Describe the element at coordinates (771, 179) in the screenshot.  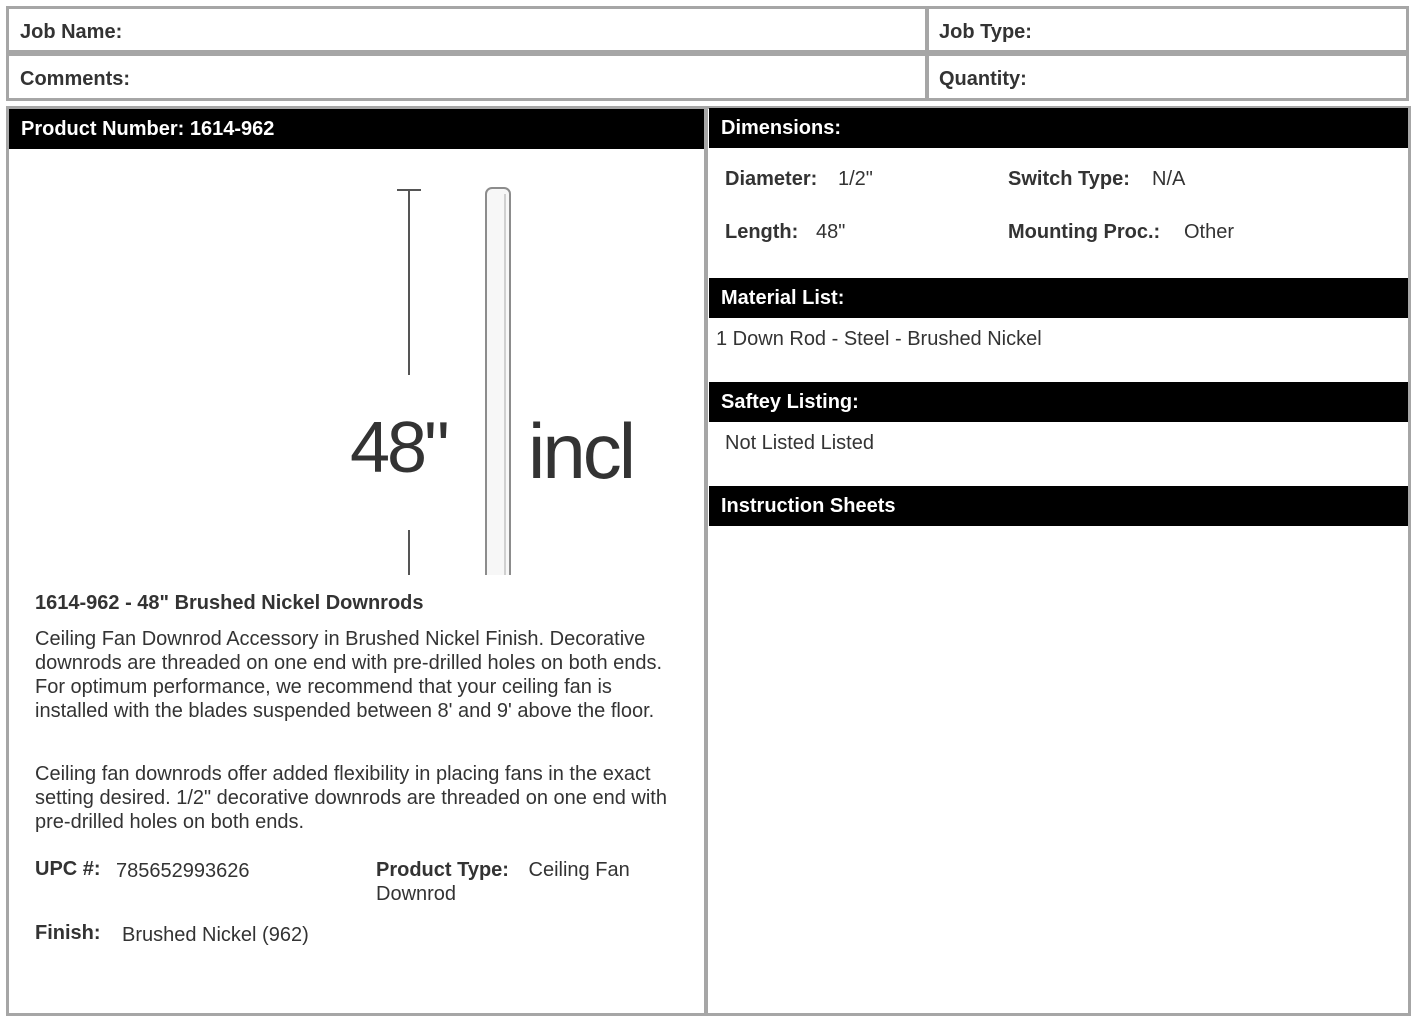
I see `diameter-label: Diameter:` at that location.